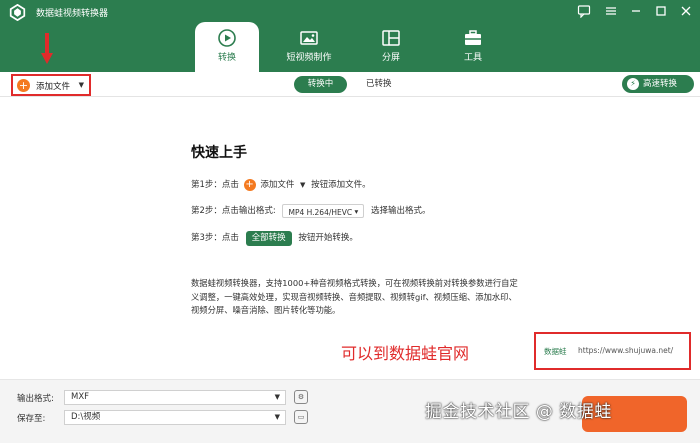  What do you see at coordinates (518, 412) in the screenshot?
I see `watermark-text: 掘金技术社区 @ 数据蛙` at bounding box center [518, 412].